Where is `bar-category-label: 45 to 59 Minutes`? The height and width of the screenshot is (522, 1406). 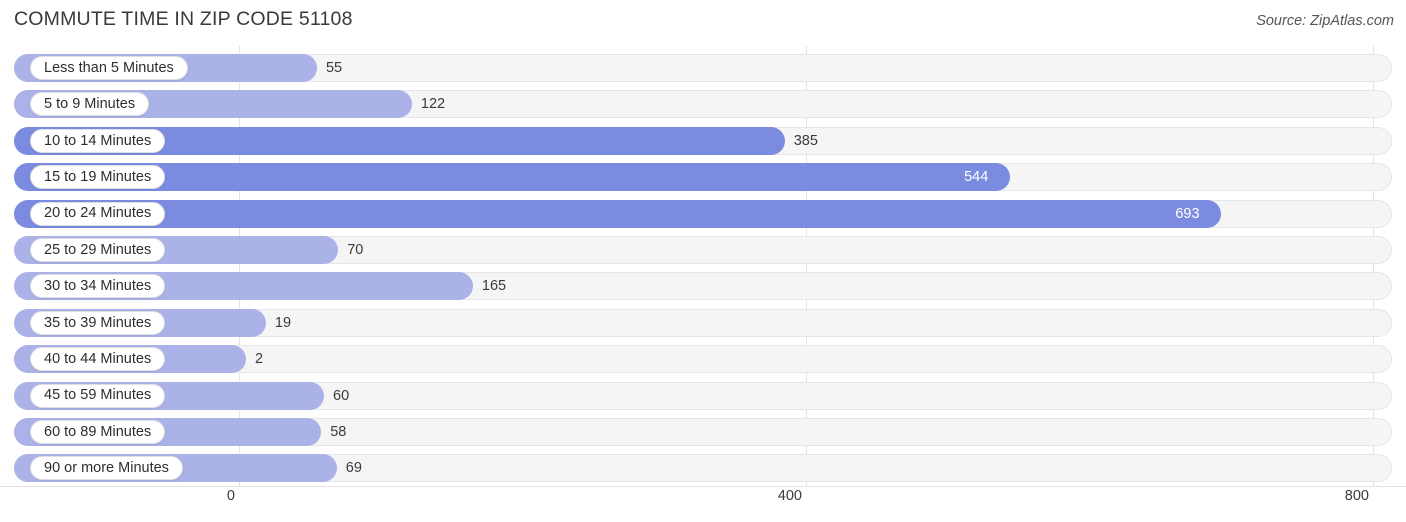
bar-category-label: 45 to 59 Minutes is located at coordinates (98, 395).